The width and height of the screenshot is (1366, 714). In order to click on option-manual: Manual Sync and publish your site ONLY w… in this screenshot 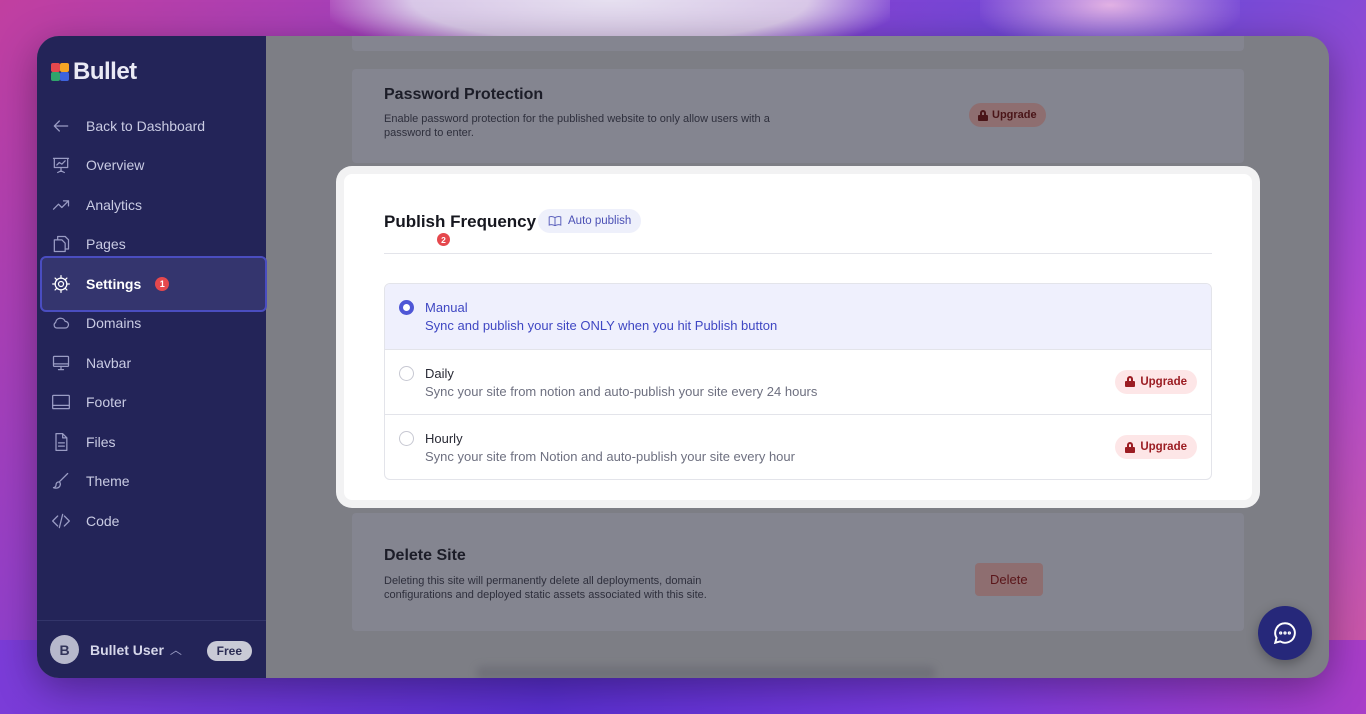, I will do `click(798, 317)`.